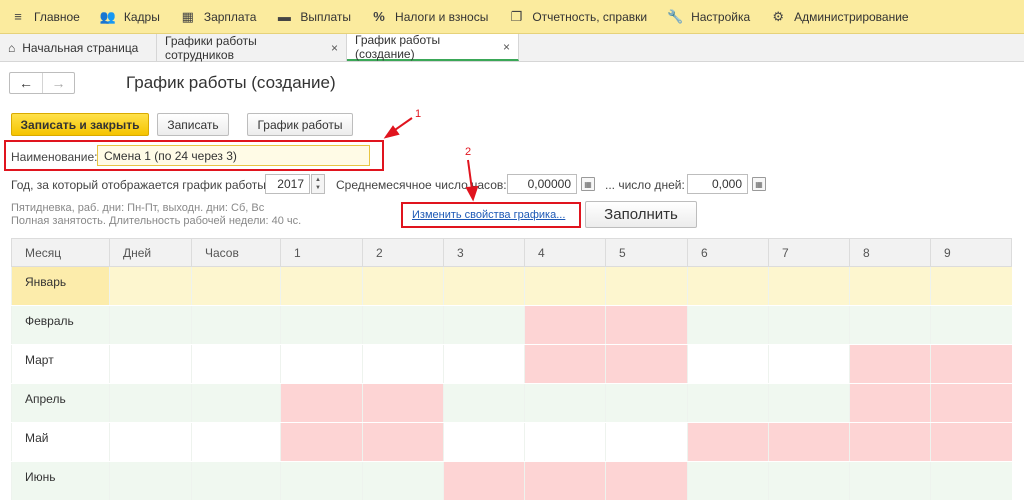 The width and height of the screenshot is (1024, 503). What do you see at coordinates (403, 252) in the screenshot?
I see `column-header: 2` at bounding box center [403, 252].